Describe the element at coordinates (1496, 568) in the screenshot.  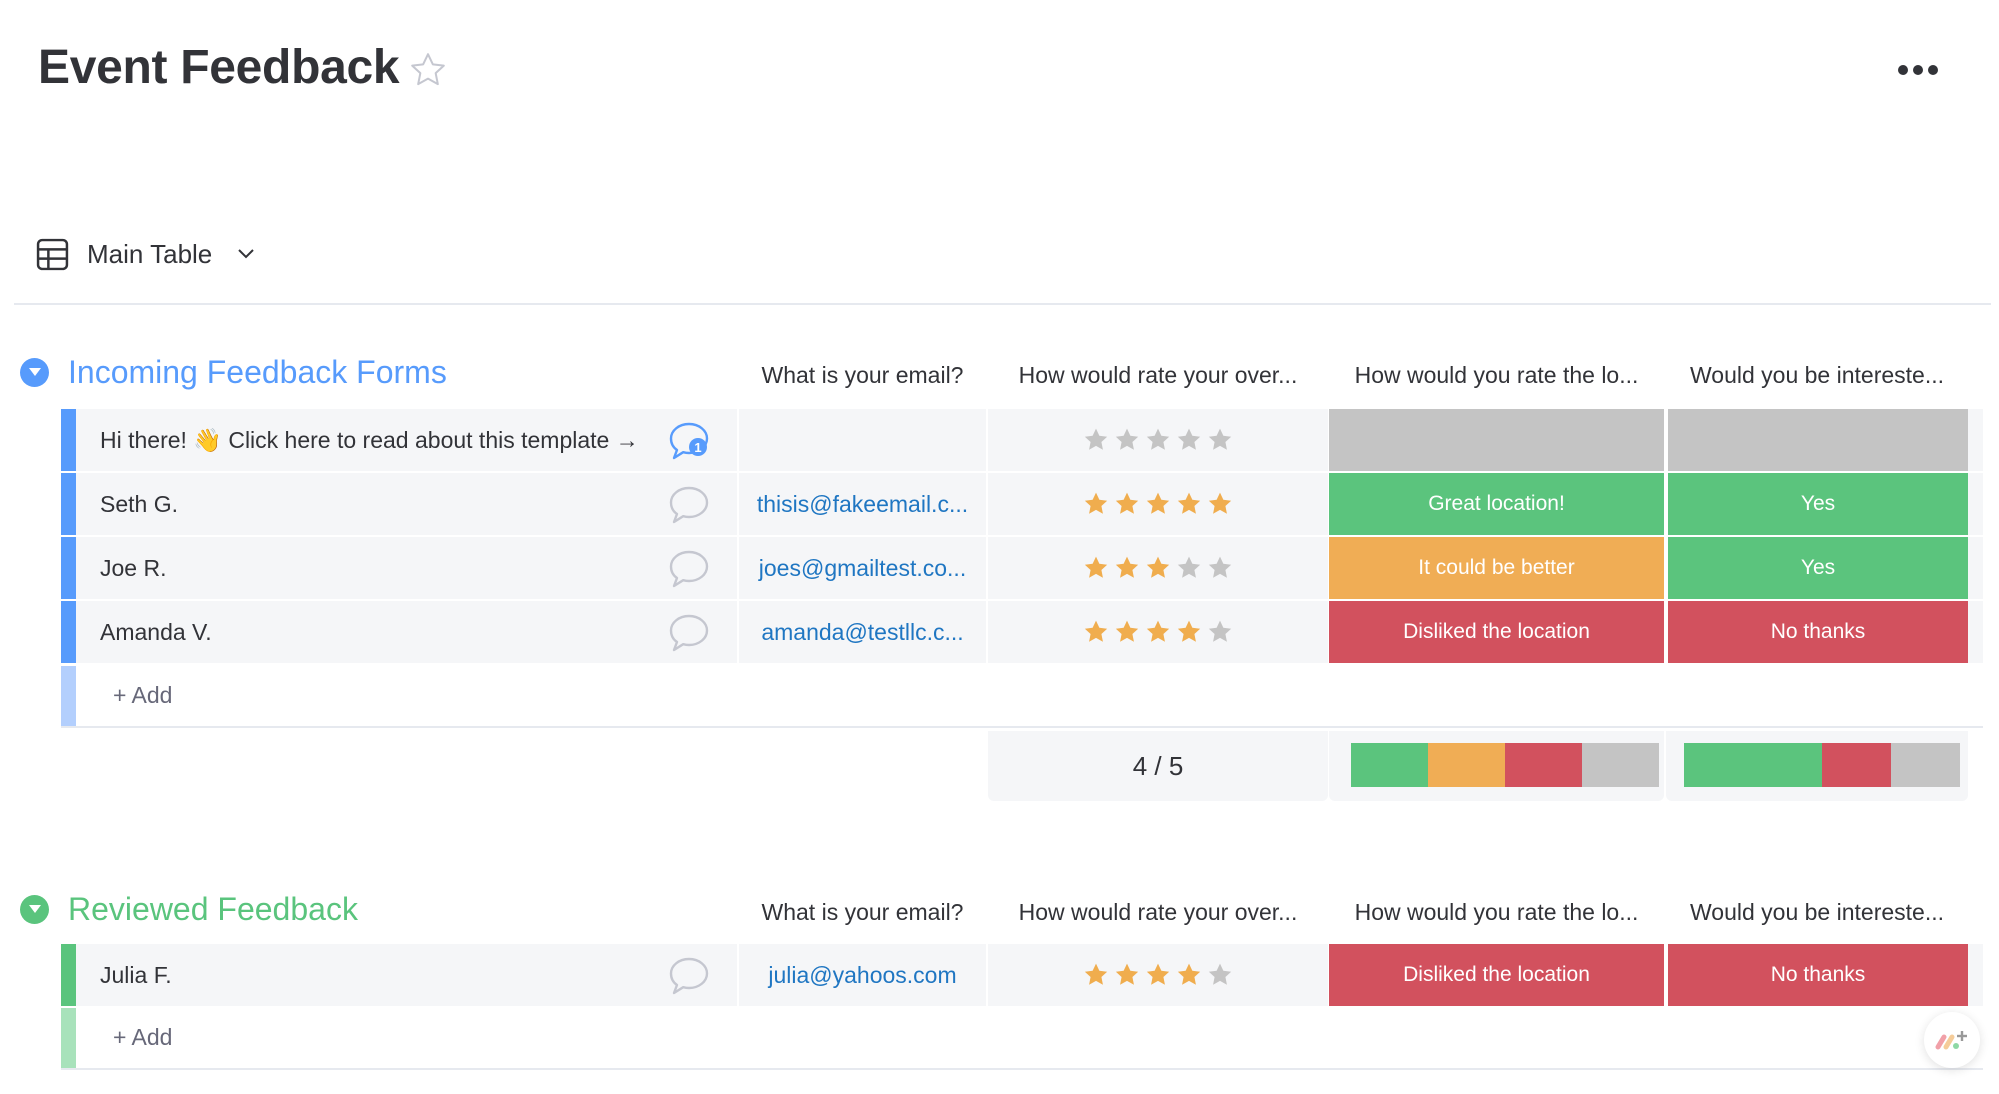
I see `location-status-cell: It could be better` at that location.